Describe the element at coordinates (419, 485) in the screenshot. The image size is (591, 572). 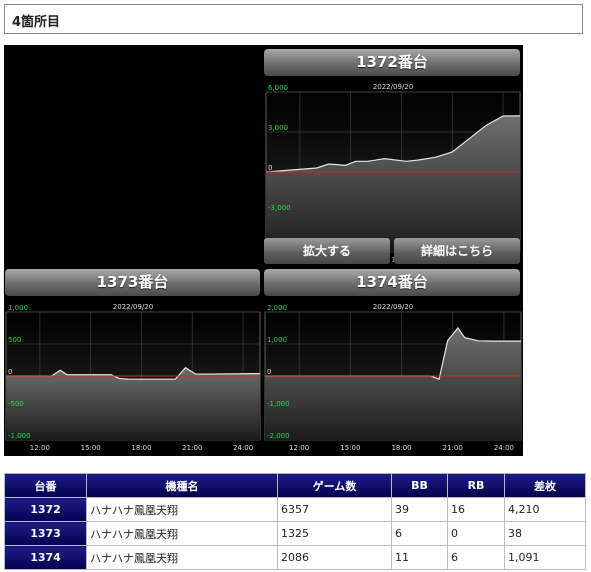
I see `col-header-bb: BB` at that location.